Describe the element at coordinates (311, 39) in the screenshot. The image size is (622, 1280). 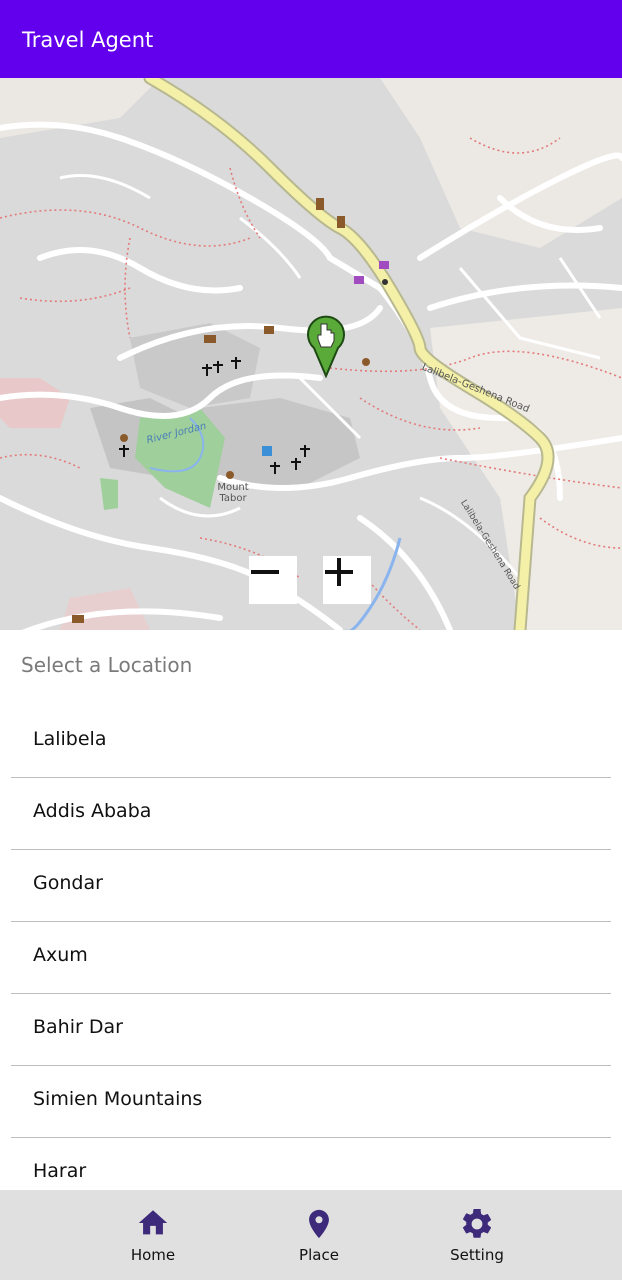
I see `app-bar: Travel Agent` at that location.